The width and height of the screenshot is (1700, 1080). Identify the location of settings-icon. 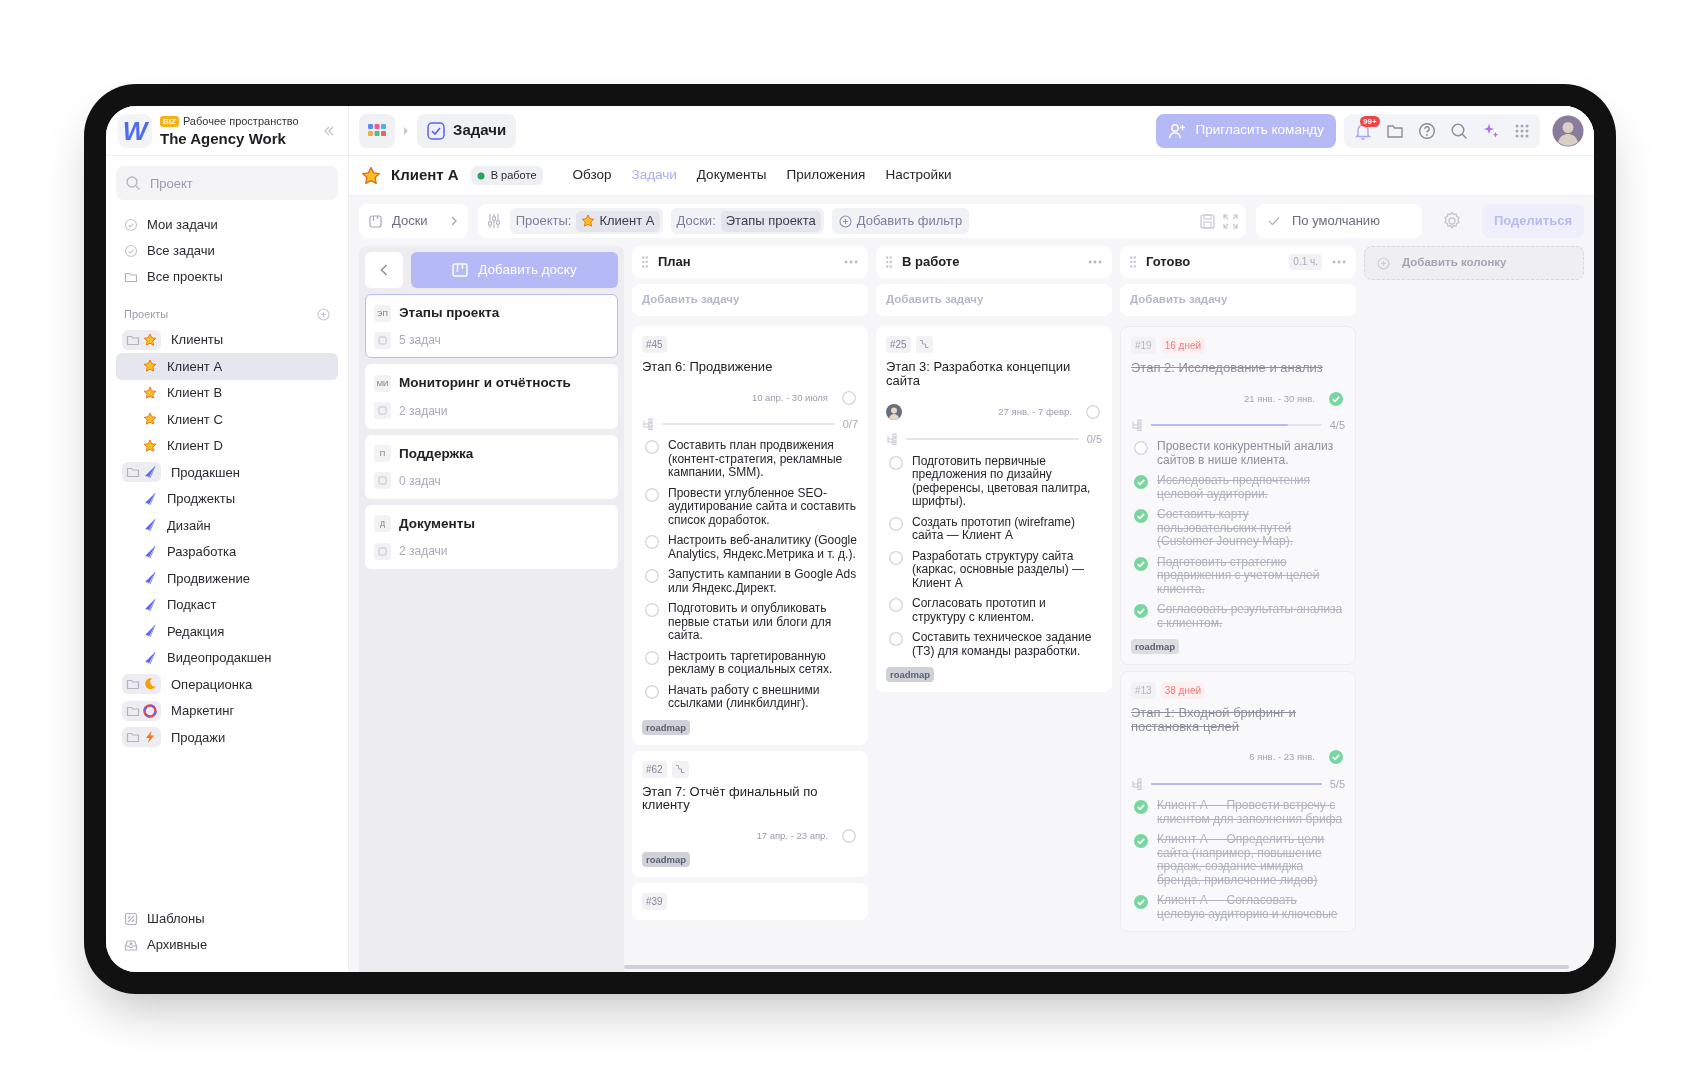
(1451, 221).